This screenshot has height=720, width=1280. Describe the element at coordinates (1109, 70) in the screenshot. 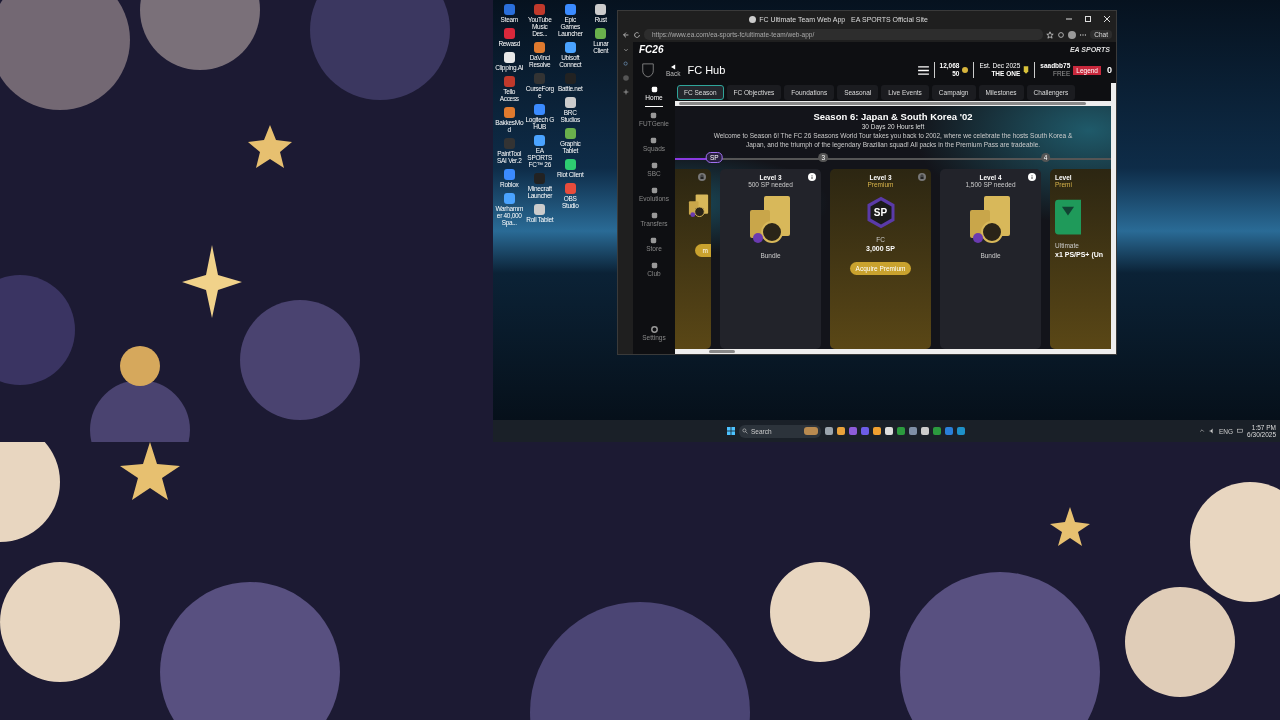

I see `notification-count: 0` at that location.